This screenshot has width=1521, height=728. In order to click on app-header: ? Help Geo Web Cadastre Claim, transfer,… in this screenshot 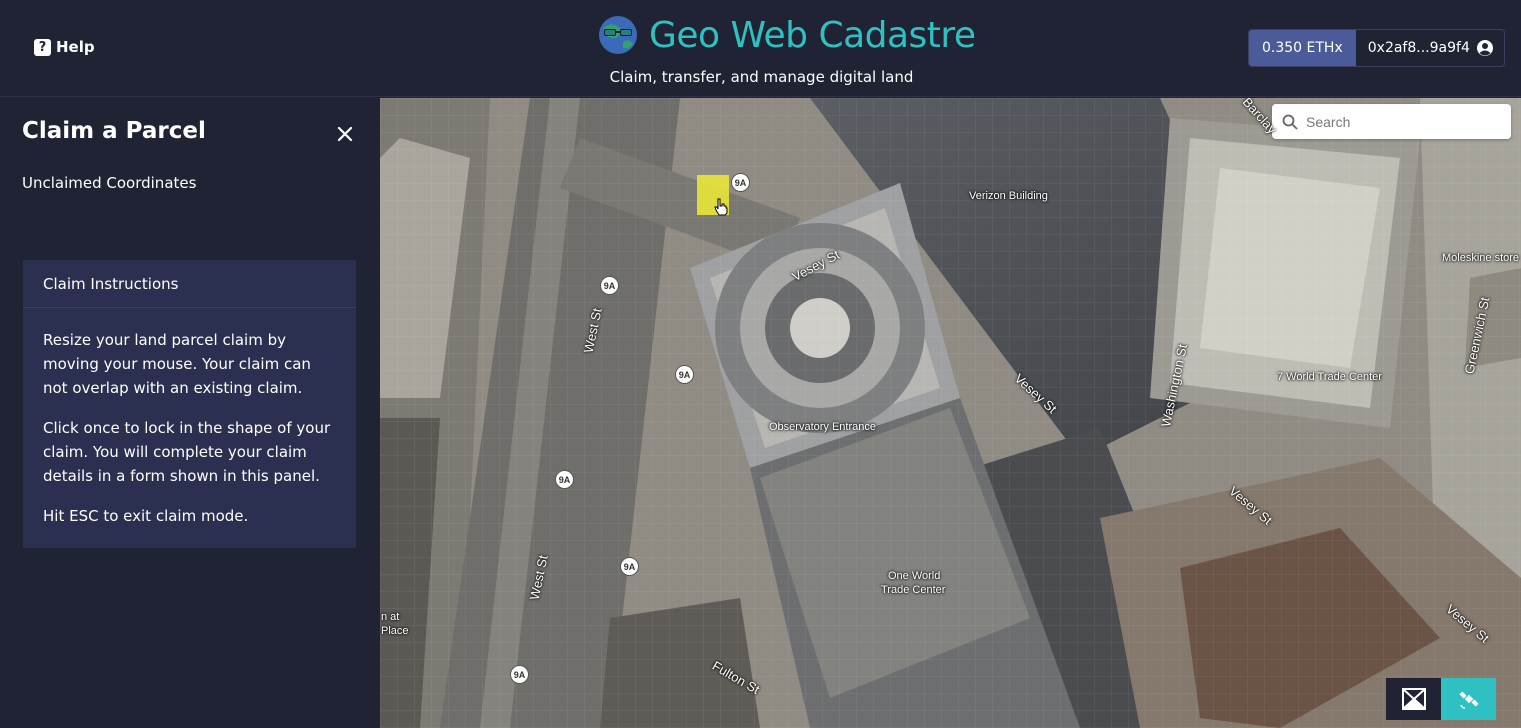, I will do `click(760, 48)`.